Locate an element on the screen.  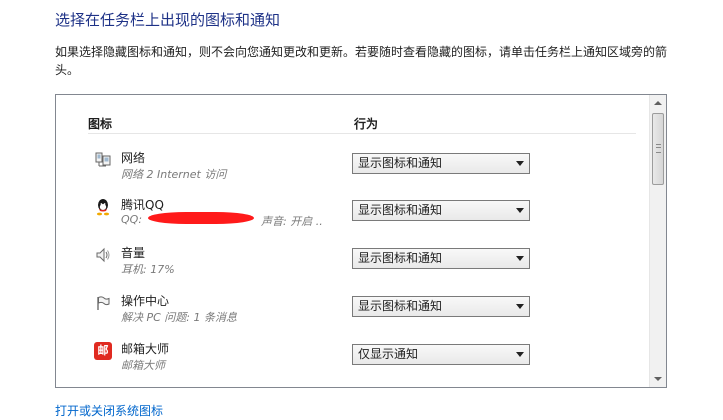
scroll-up-icon is located at coordinates (658, 103).